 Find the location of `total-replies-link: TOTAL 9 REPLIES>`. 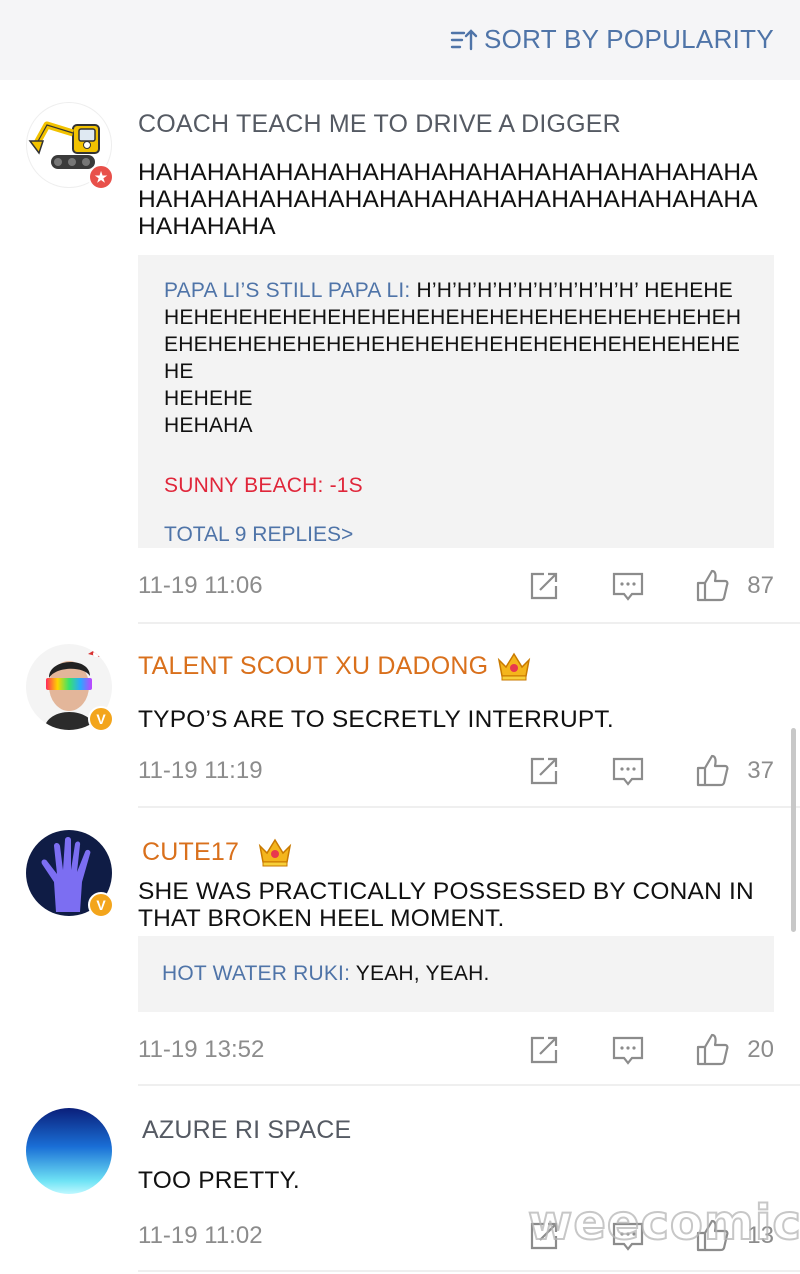

total-replies-link: TOTAL 9 REPLIES> is located at coordinates (456, 535).